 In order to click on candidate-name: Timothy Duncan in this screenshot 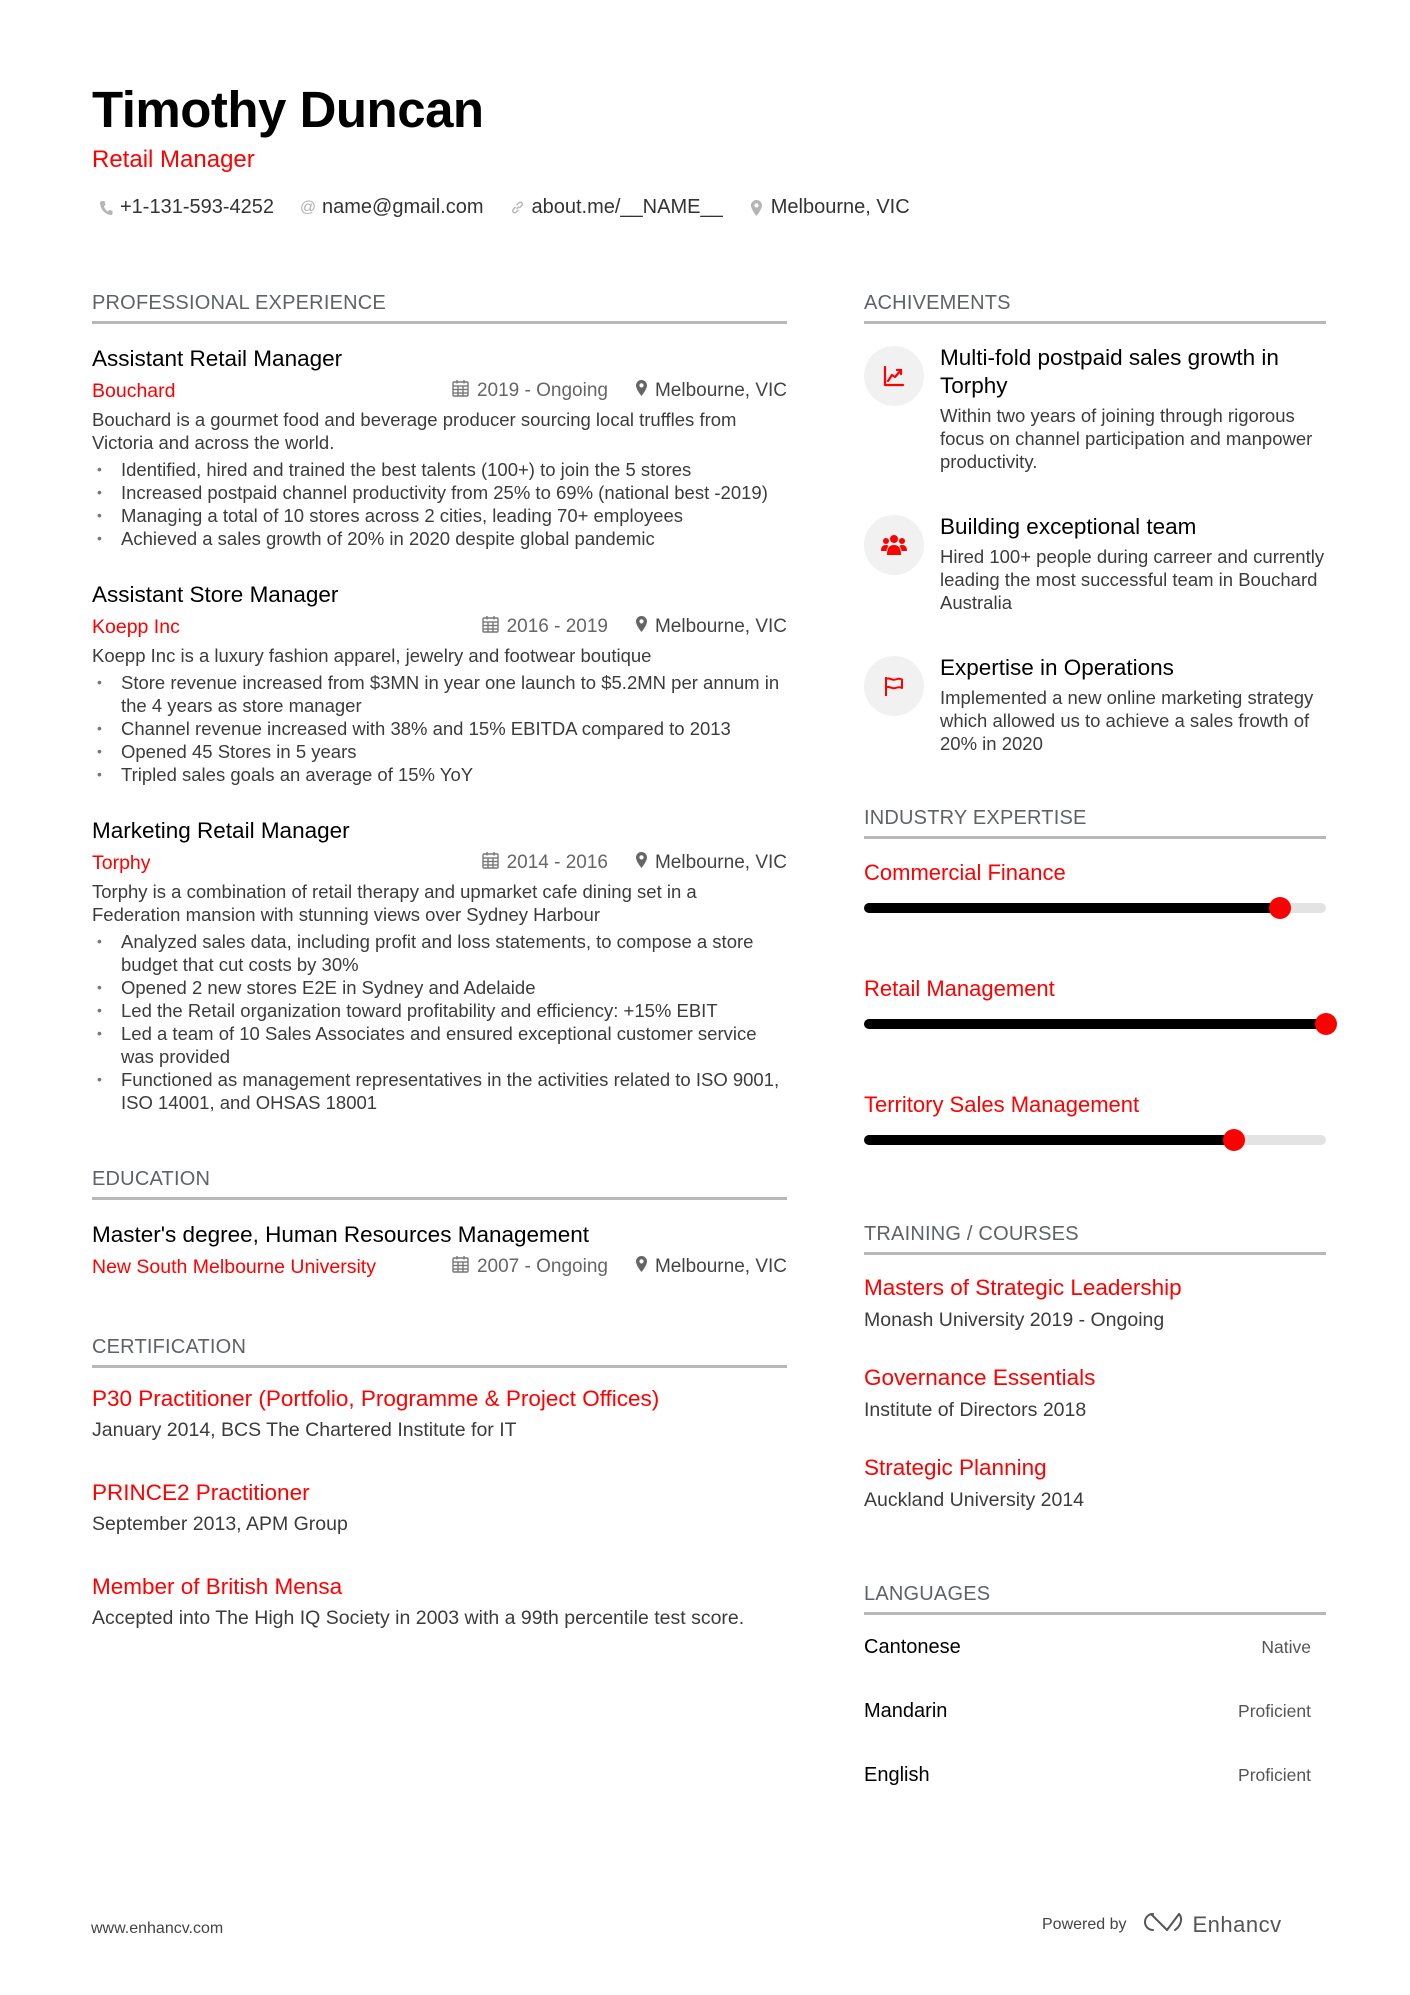, I will do `click(288, 109)`.